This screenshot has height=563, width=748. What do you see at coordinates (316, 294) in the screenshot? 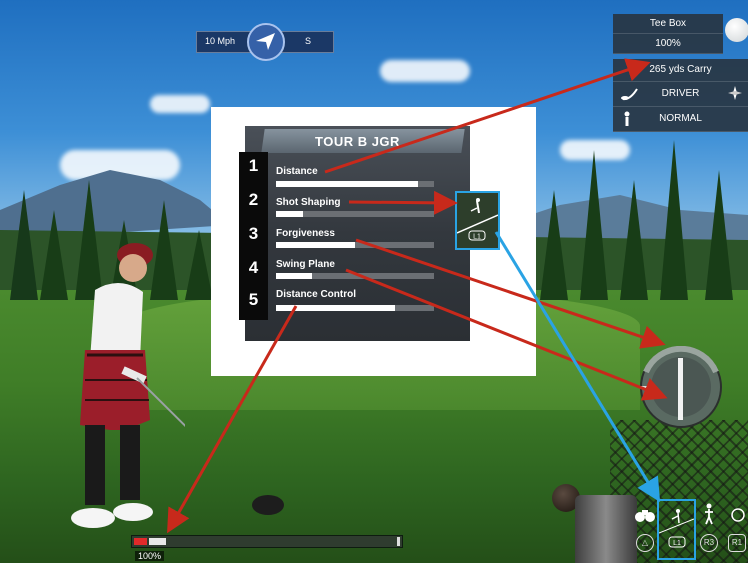
I see `attr-label-distance-control: Distance Control` at bounding box center [316, 294].